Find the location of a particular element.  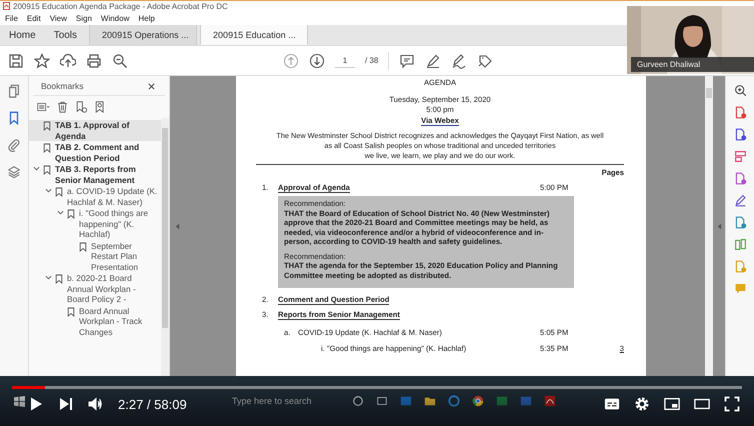

browser-icon is located at coordinates (478, 401).